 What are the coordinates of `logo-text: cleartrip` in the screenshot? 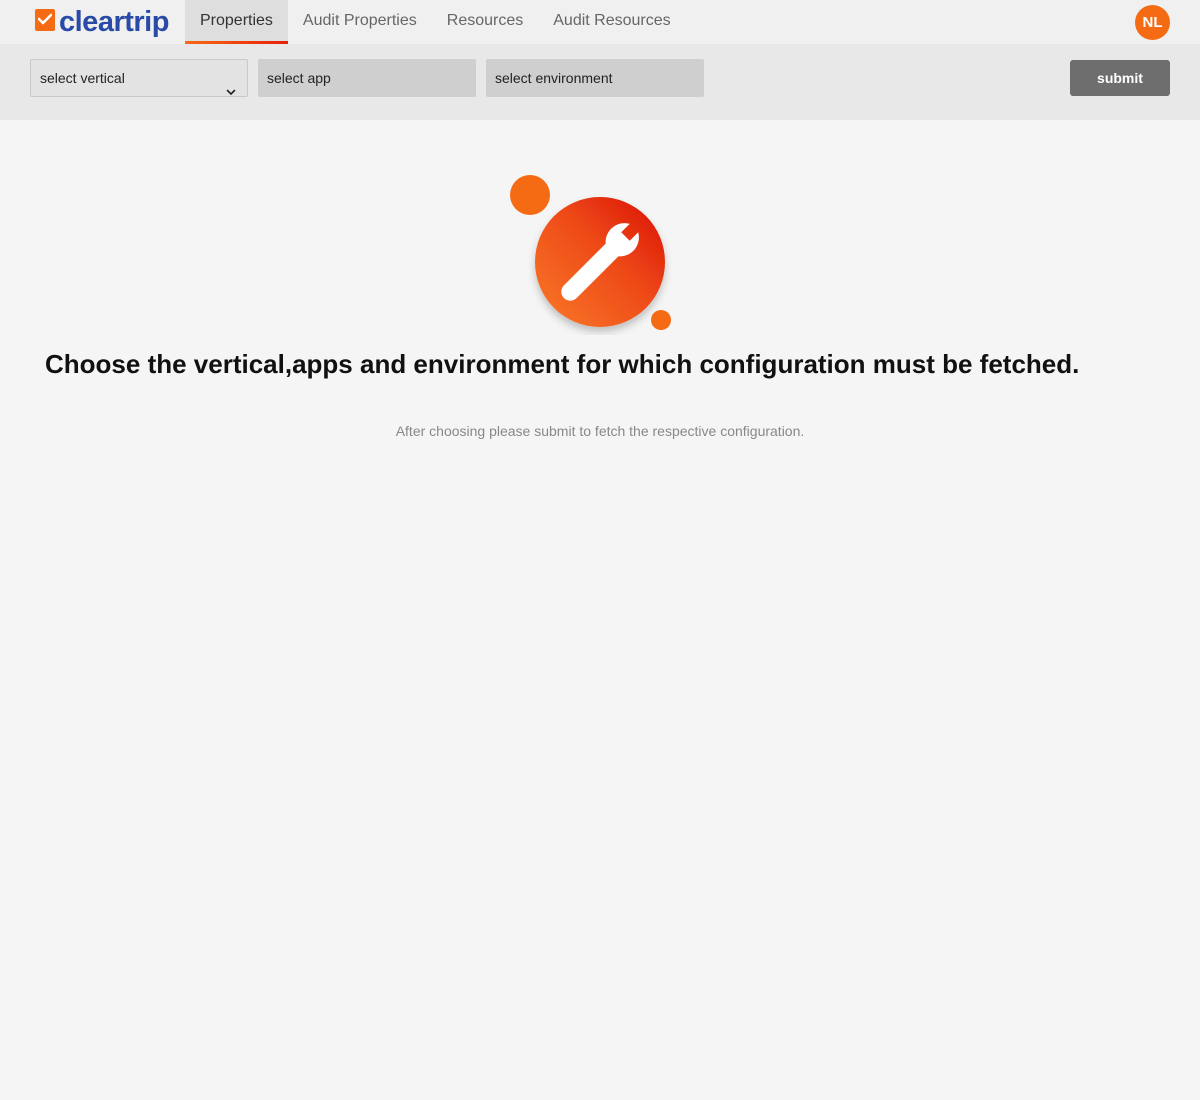 It's located at (114, 22).